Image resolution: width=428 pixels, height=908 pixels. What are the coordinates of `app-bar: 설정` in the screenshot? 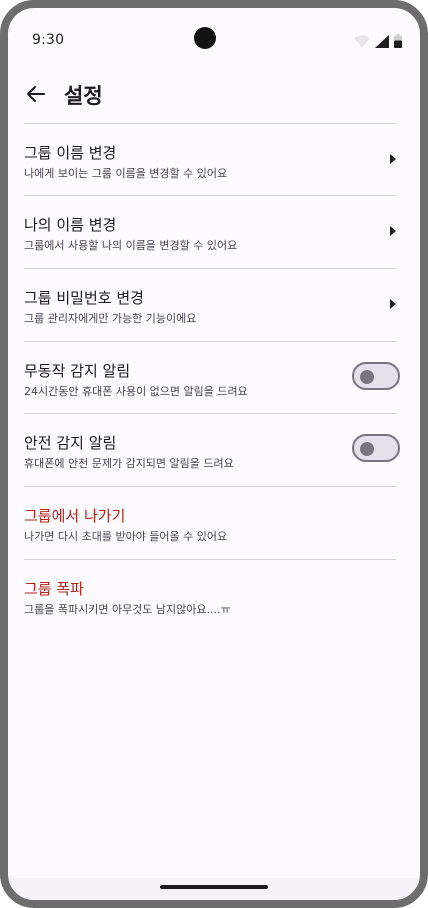 It's located at (214, 94).